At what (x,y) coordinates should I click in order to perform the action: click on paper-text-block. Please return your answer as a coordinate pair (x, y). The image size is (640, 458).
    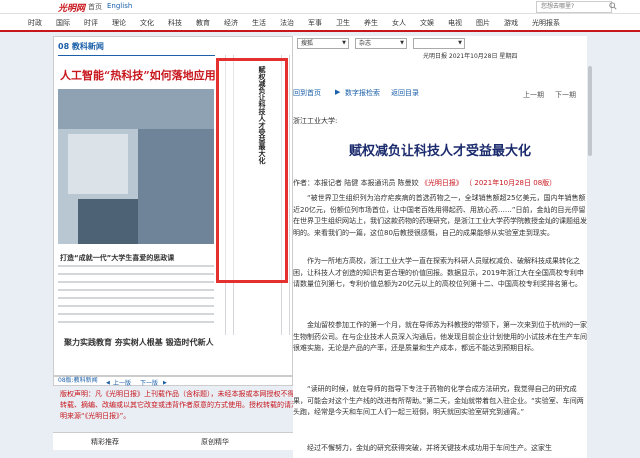
    Looking at the image, I should click on (136, 294).